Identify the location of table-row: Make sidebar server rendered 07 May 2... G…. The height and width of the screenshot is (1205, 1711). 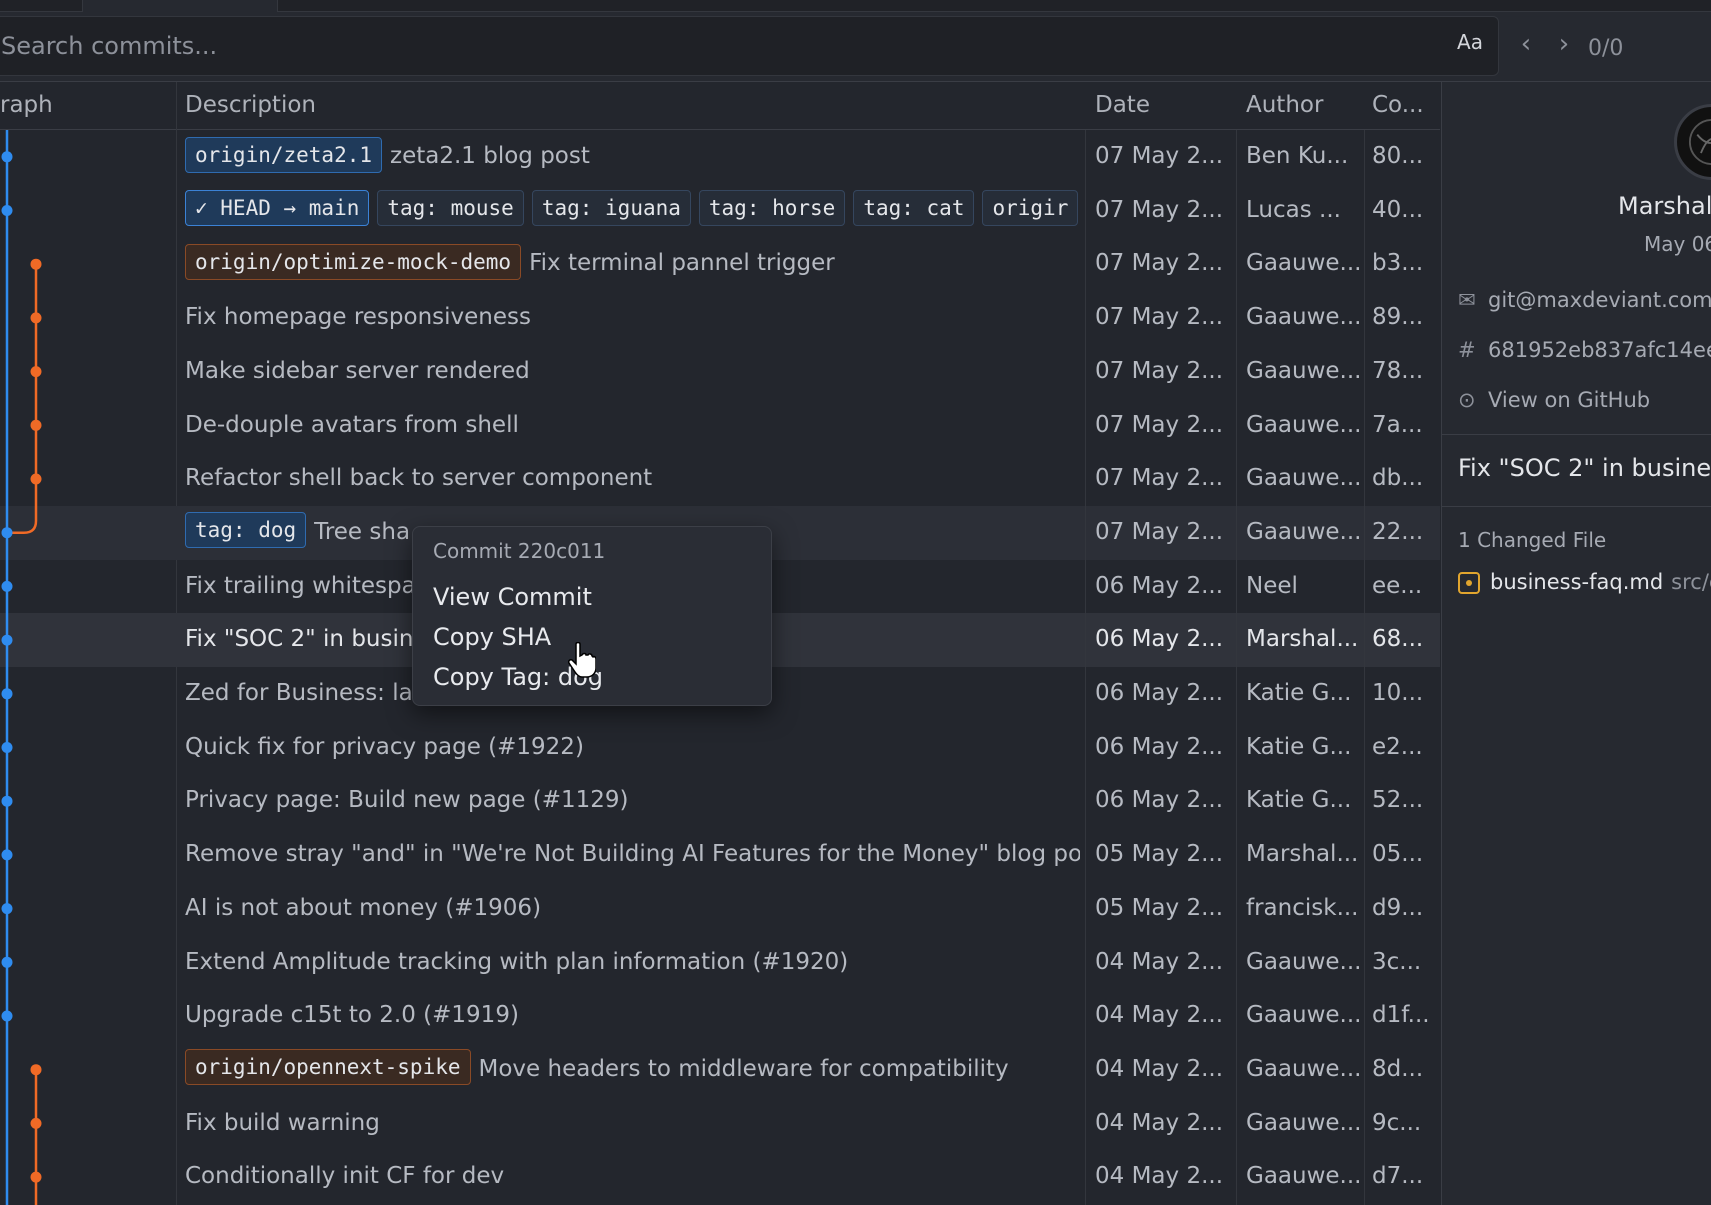
(720, 372).